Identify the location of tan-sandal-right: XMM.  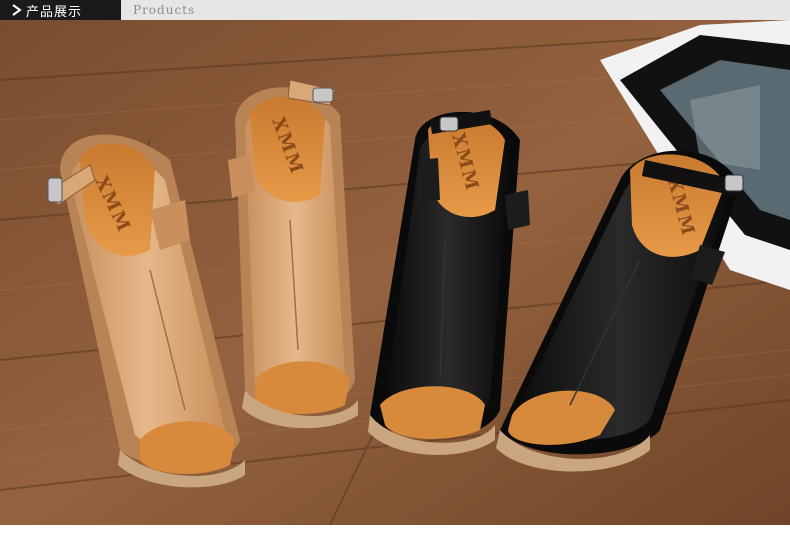
(293, 254).